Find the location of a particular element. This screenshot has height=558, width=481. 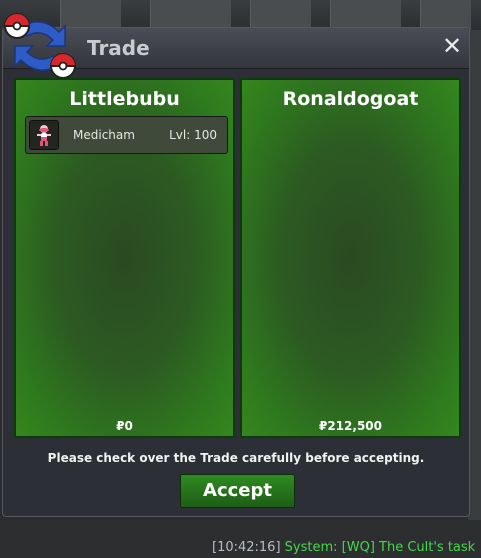

trade-logo-icon is located at coordinates (40, 46).